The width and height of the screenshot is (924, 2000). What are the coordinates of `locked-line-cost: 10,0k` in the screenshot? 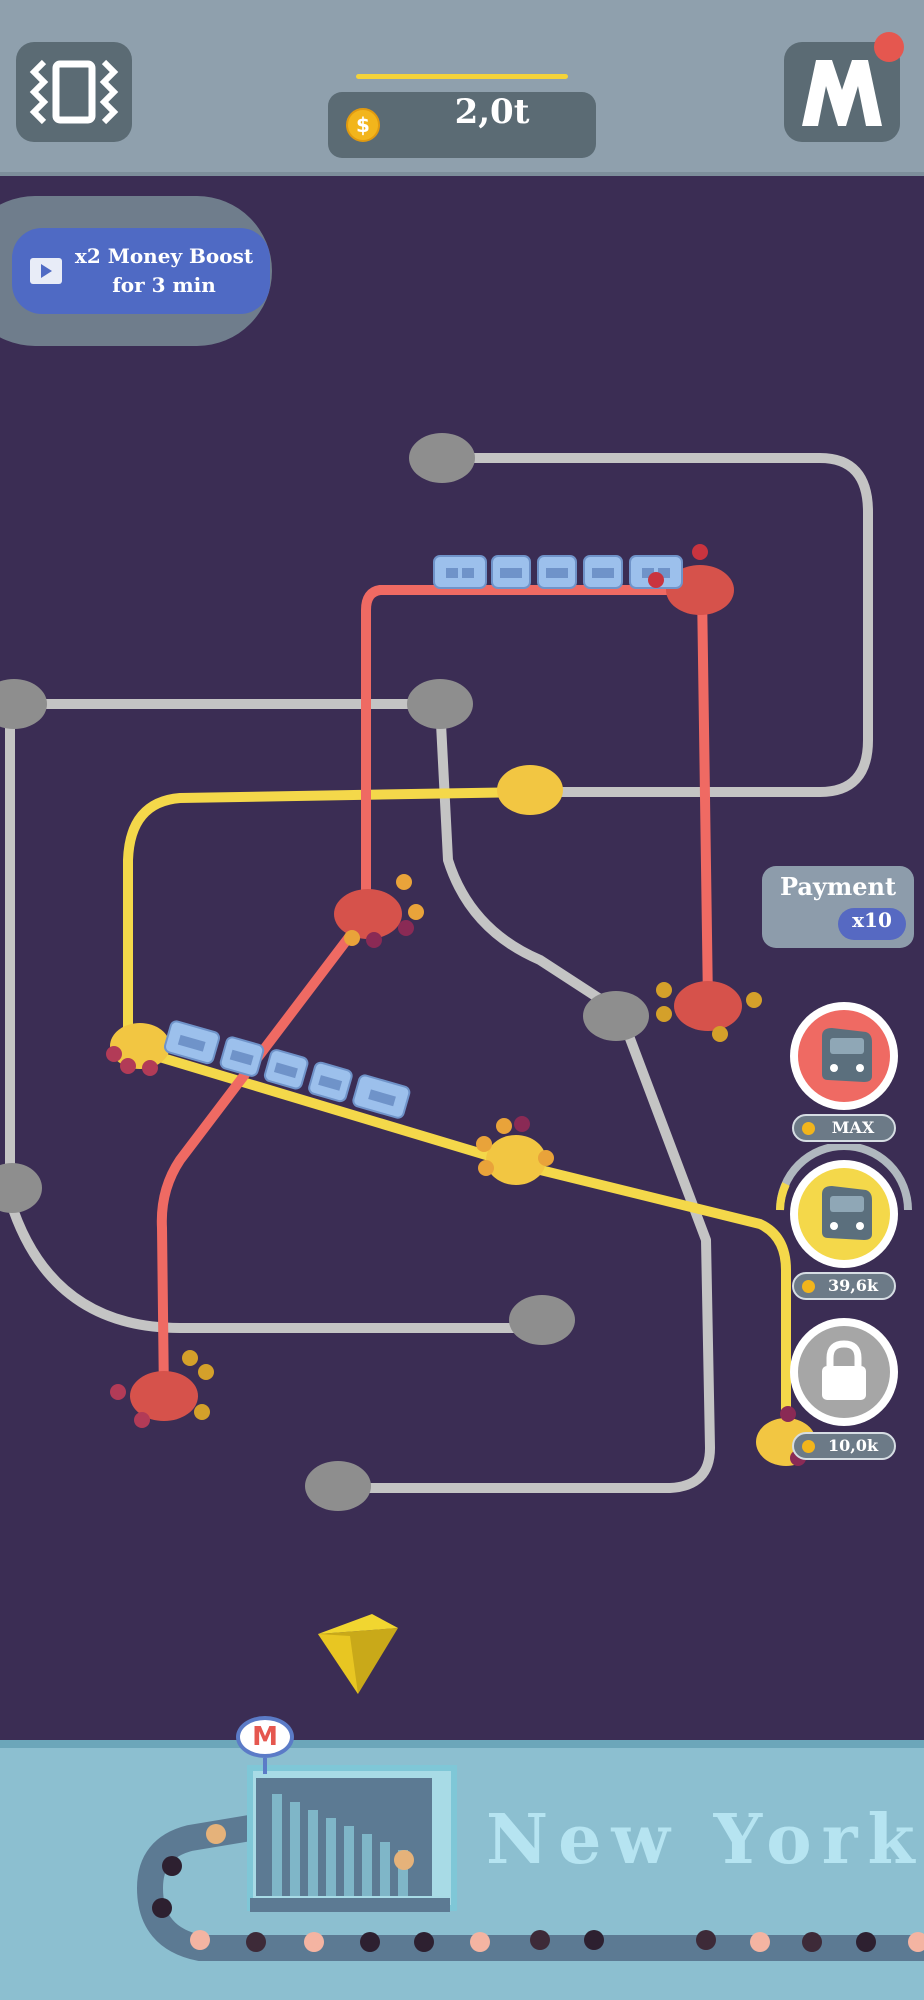 It's located at (844, 1446).